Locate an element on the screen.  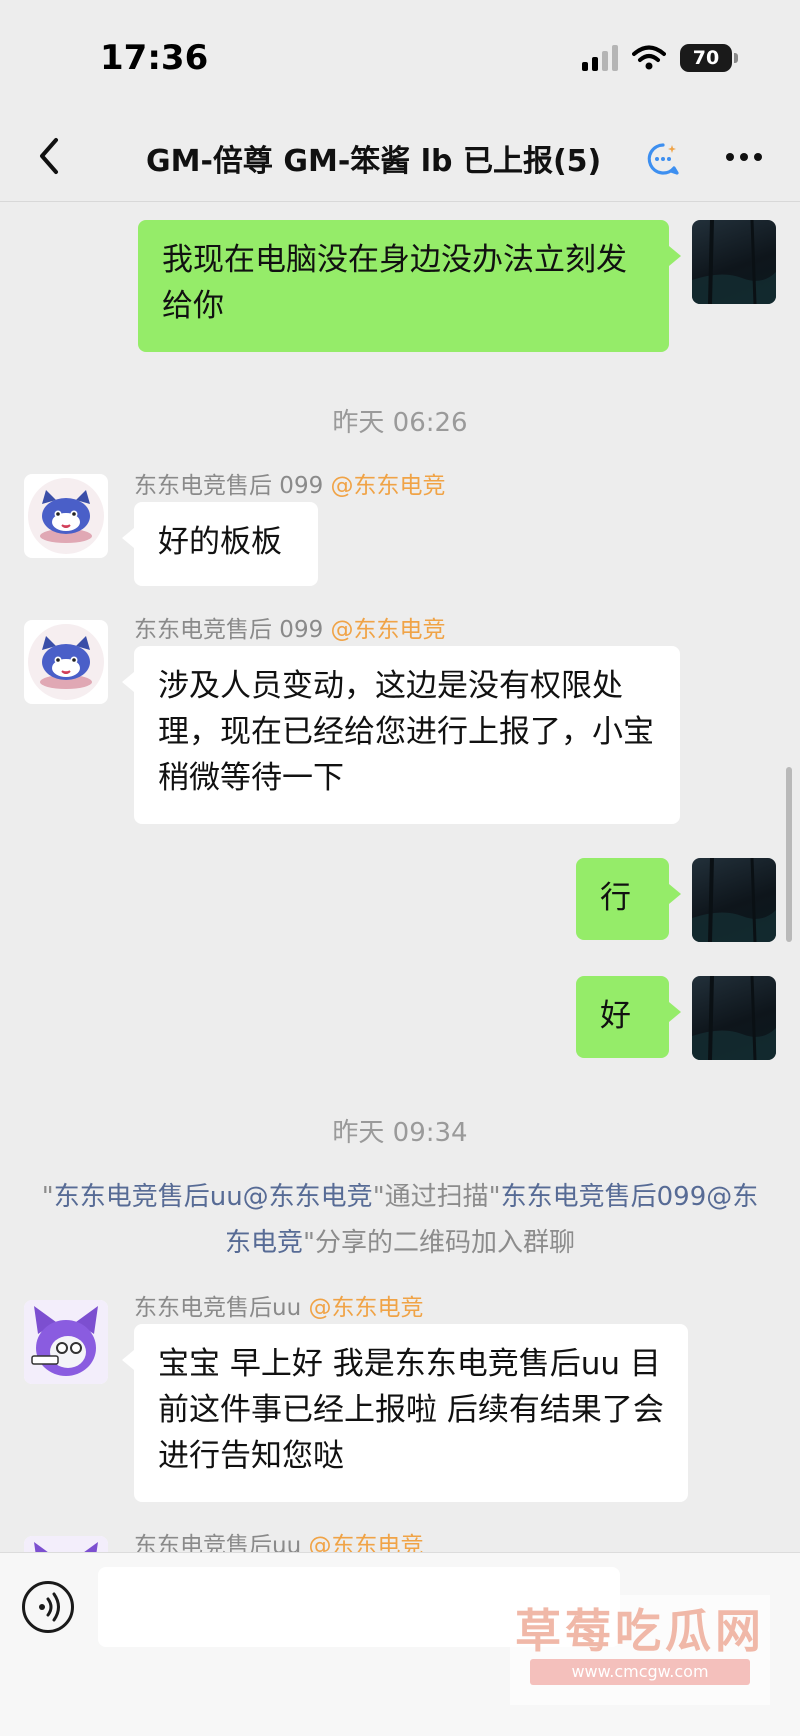
chat-header: GM-倍尊 GM-笨酱 lb 已上报(5) is located at coordinates (400, 156).